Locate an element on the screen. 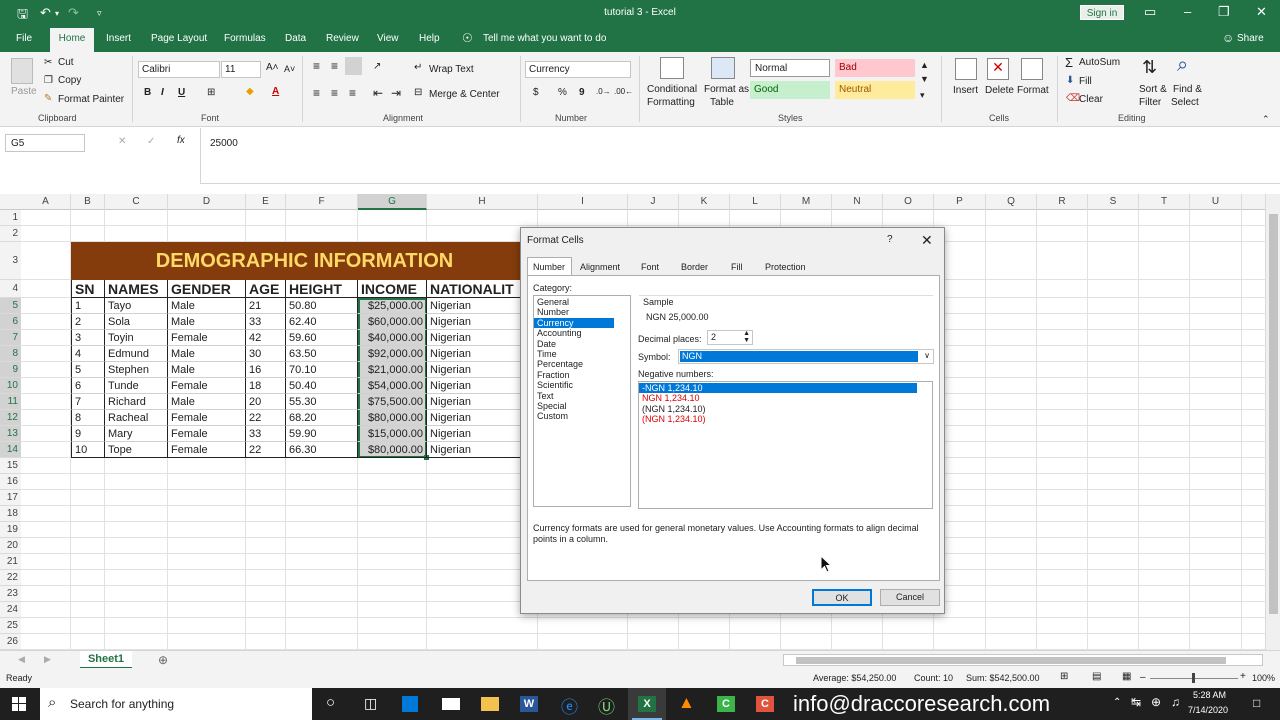 The image size is (1280, 720). tray-app-icon: ↹ is located at coordinates (1136, 702).